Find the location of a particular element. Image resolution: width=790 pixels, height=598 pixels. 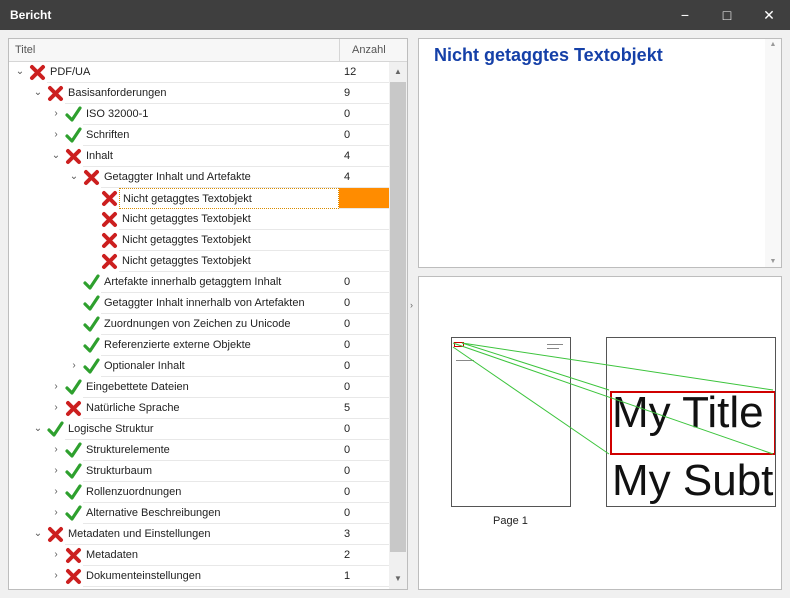

tree-row: ⌄ Getaggter Inhalt und Artefakte 4 is located at coordinates (199, 177).